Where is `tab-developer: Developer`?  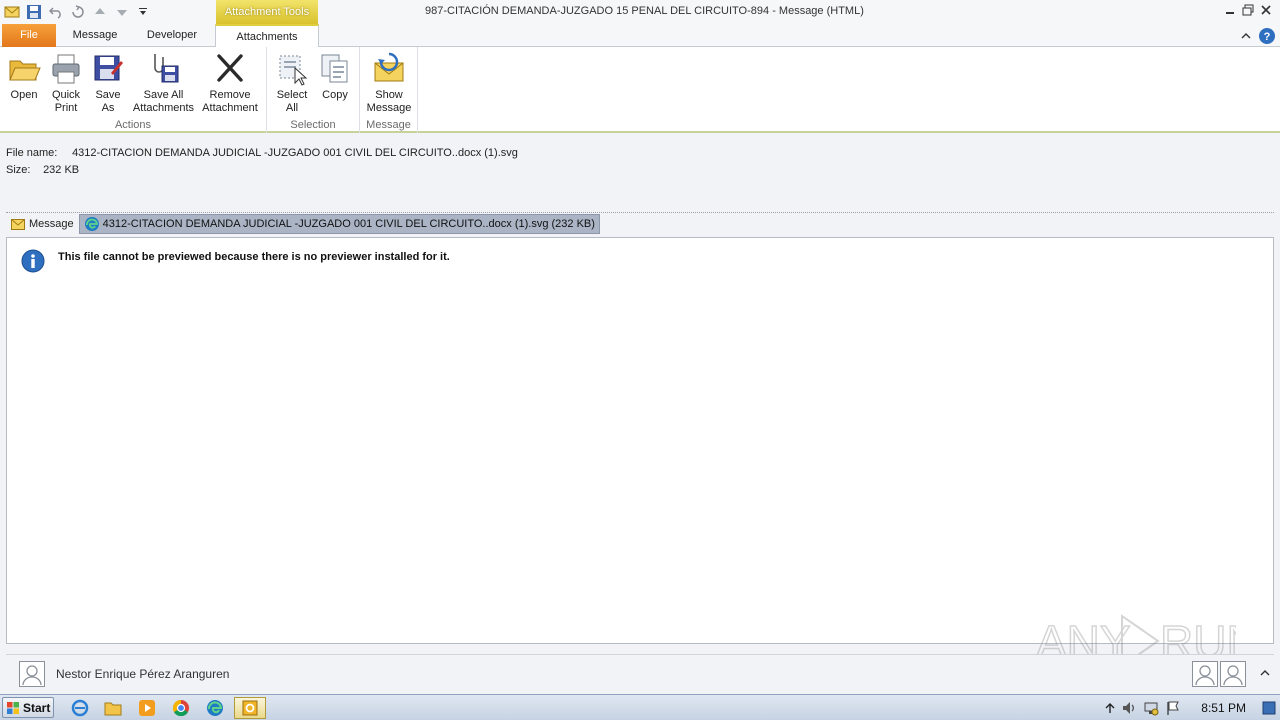
tab-developer: Developer is located at coordinates (172, 35).